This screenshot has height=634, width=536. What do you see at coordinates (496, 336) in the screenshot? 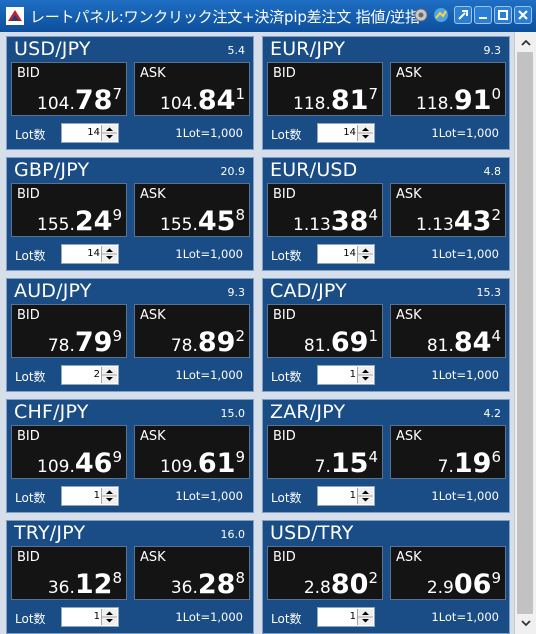
I see `ask-price-pip: 4` at bounding box center [496, 336].